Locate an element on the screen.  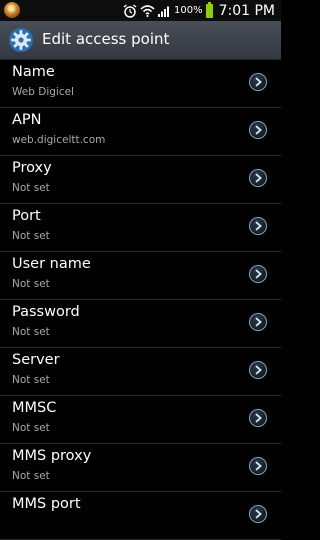
setting-port: Port Not set is located at coordinates (140, 228).